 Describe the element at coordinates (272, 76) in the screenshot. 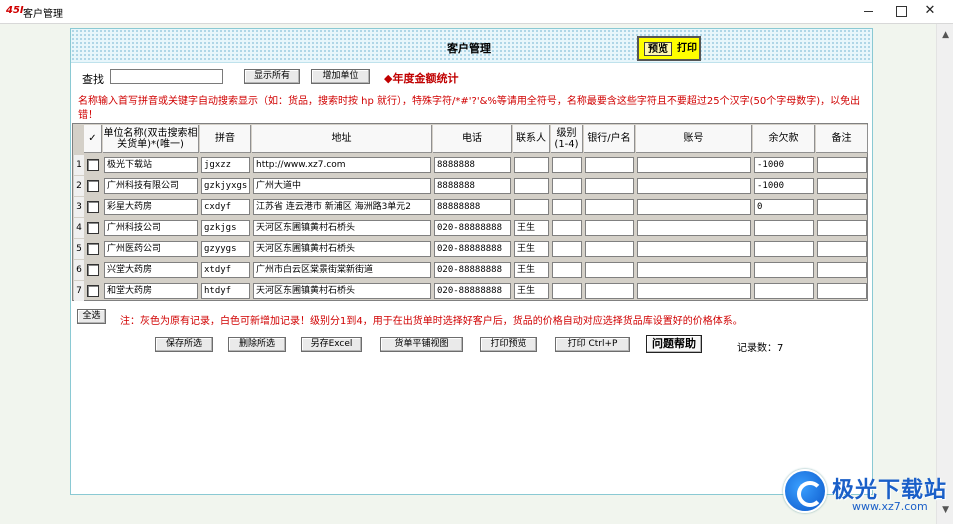

I see `show-all-button: 显示所有` at that location.